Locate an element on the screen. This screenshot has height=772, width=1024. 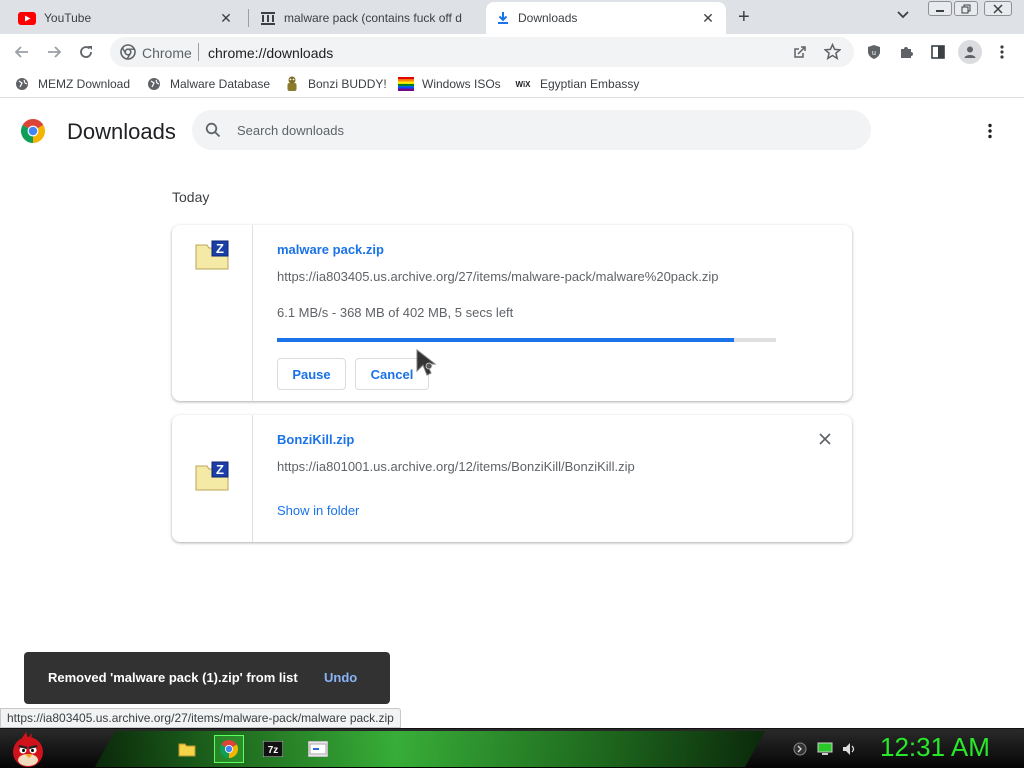
page-title: Downloads is located at coordinates (121, 131).